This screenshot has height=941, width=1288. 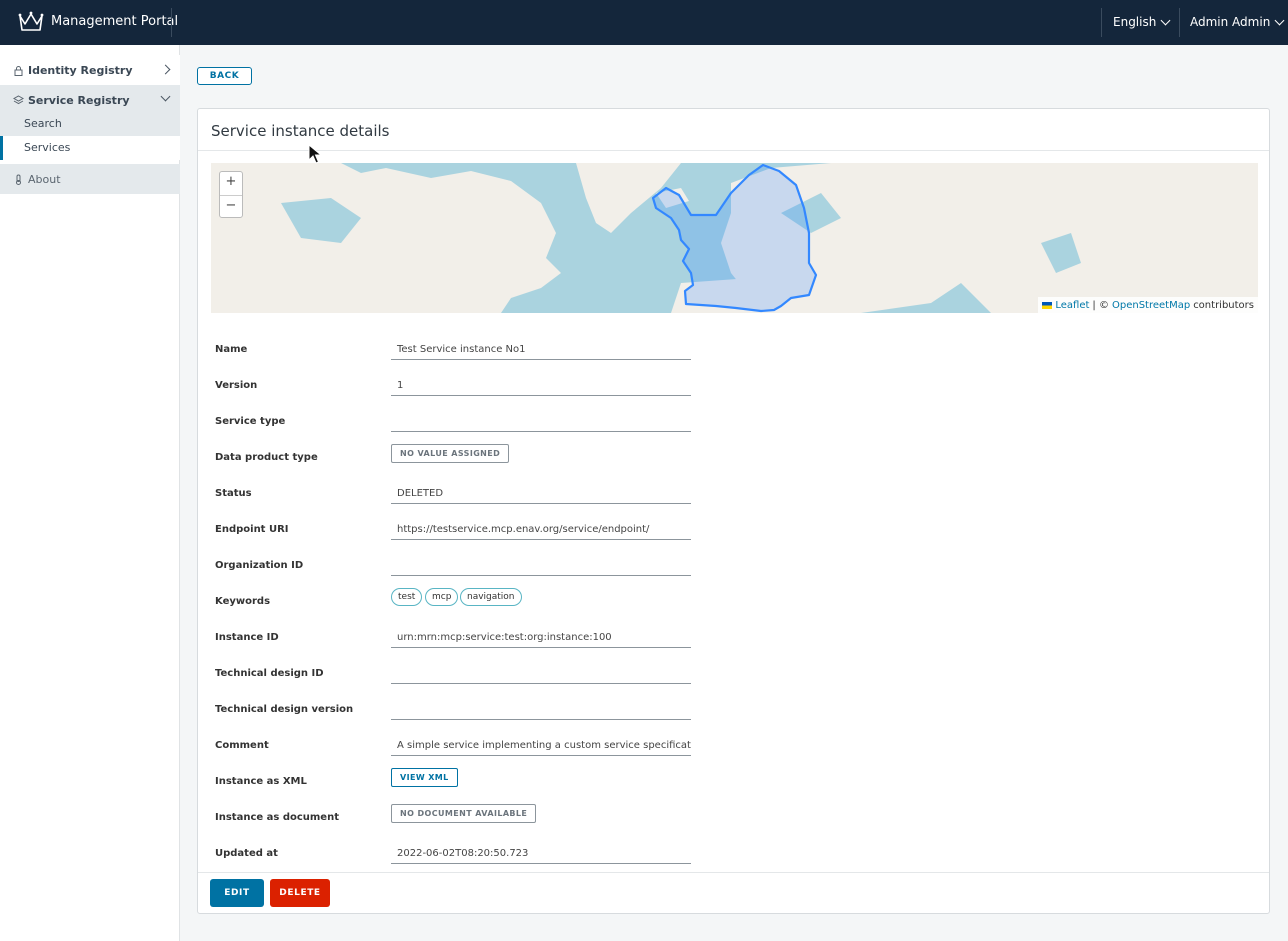 I want to click on field-row-technical-design-id: Technical design ID, so click(x=455, y=674).